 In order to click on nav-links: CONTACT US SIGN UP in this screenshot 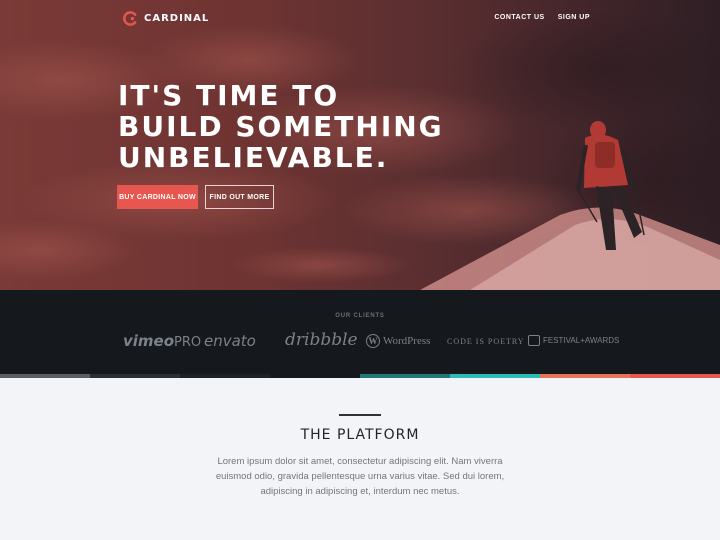, I will do `click(542, 17)`.